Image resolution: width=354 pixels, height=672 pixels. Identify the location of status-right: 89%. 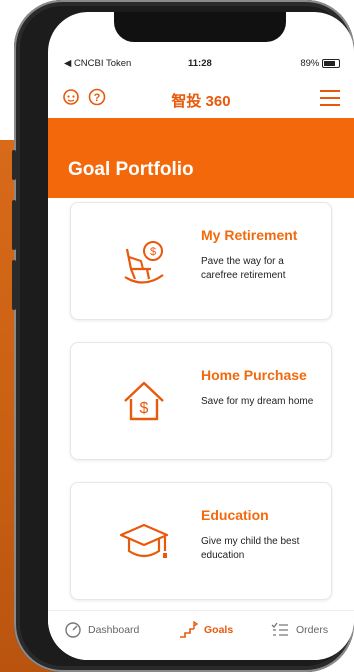
(320, 63).